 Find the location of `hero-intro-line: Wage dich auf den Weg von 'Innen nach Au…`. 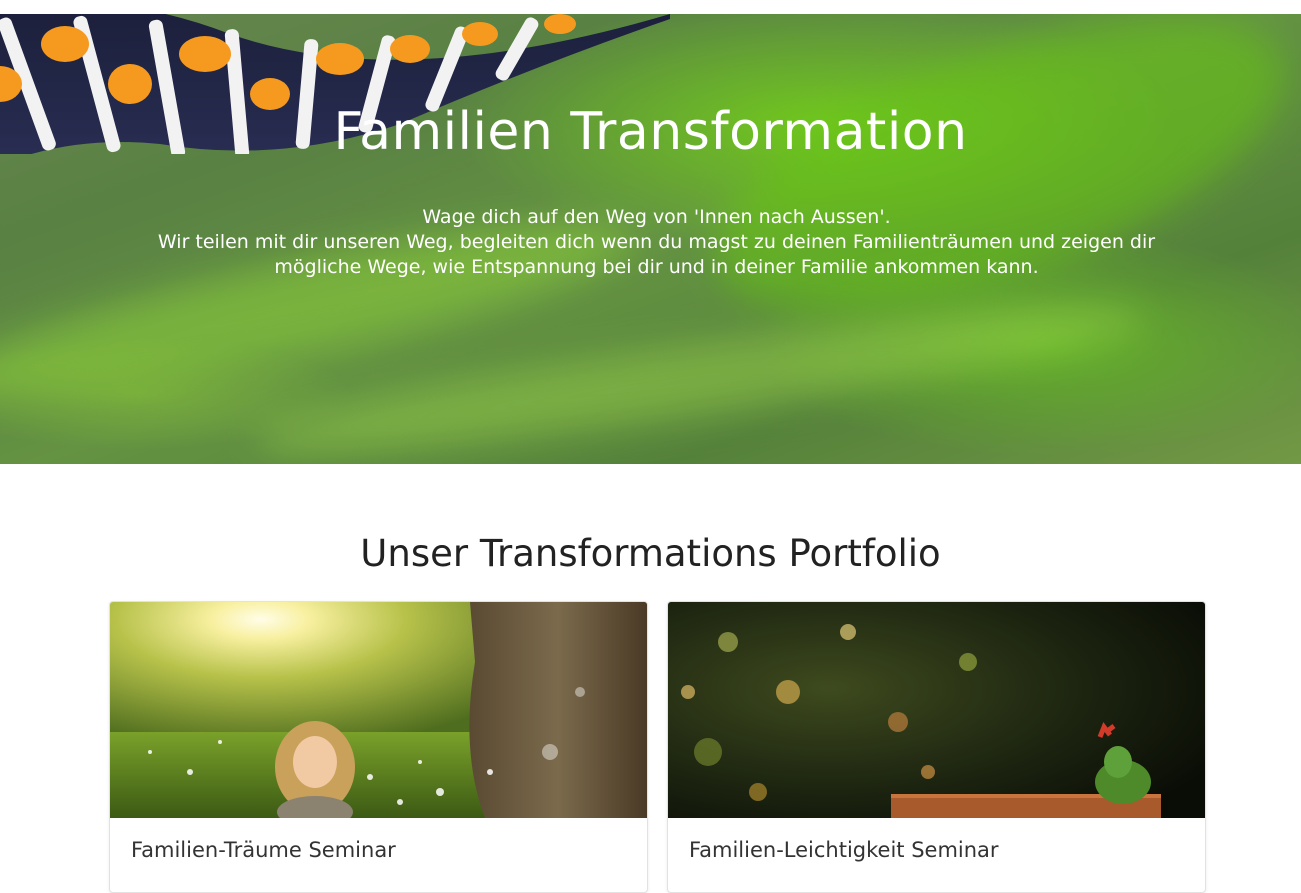

hero-intro-line: Wage dich auf den Weg von 'Innen nach Au… is located at coordinates (656, 217).